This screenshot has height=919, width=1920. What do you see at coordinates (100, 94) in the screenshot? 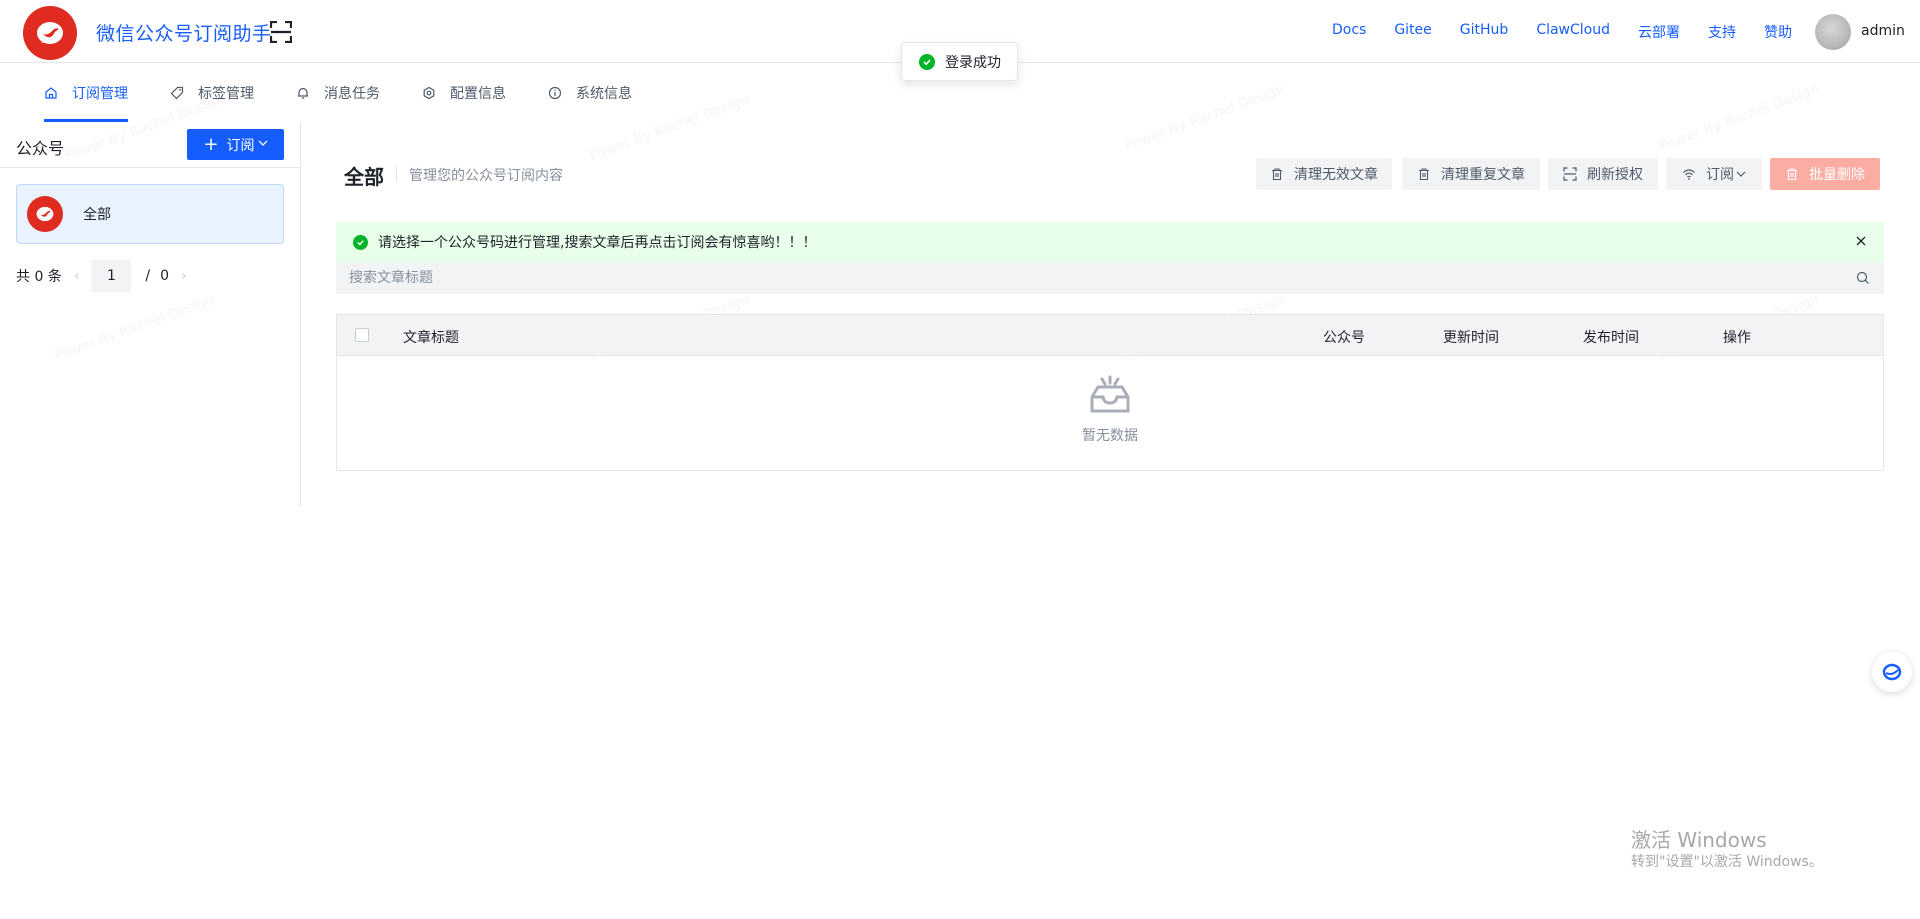
I see `tab-label: 订阅管理` at bounding box center [100, 94].